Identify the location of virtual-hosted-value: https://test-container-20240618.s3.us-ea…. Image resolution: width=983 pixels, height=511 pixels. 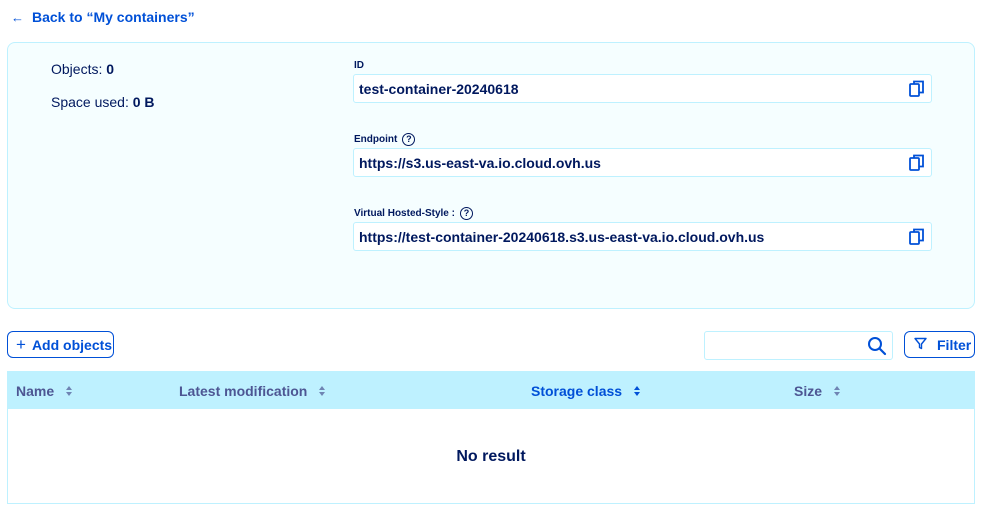
(562, 236).